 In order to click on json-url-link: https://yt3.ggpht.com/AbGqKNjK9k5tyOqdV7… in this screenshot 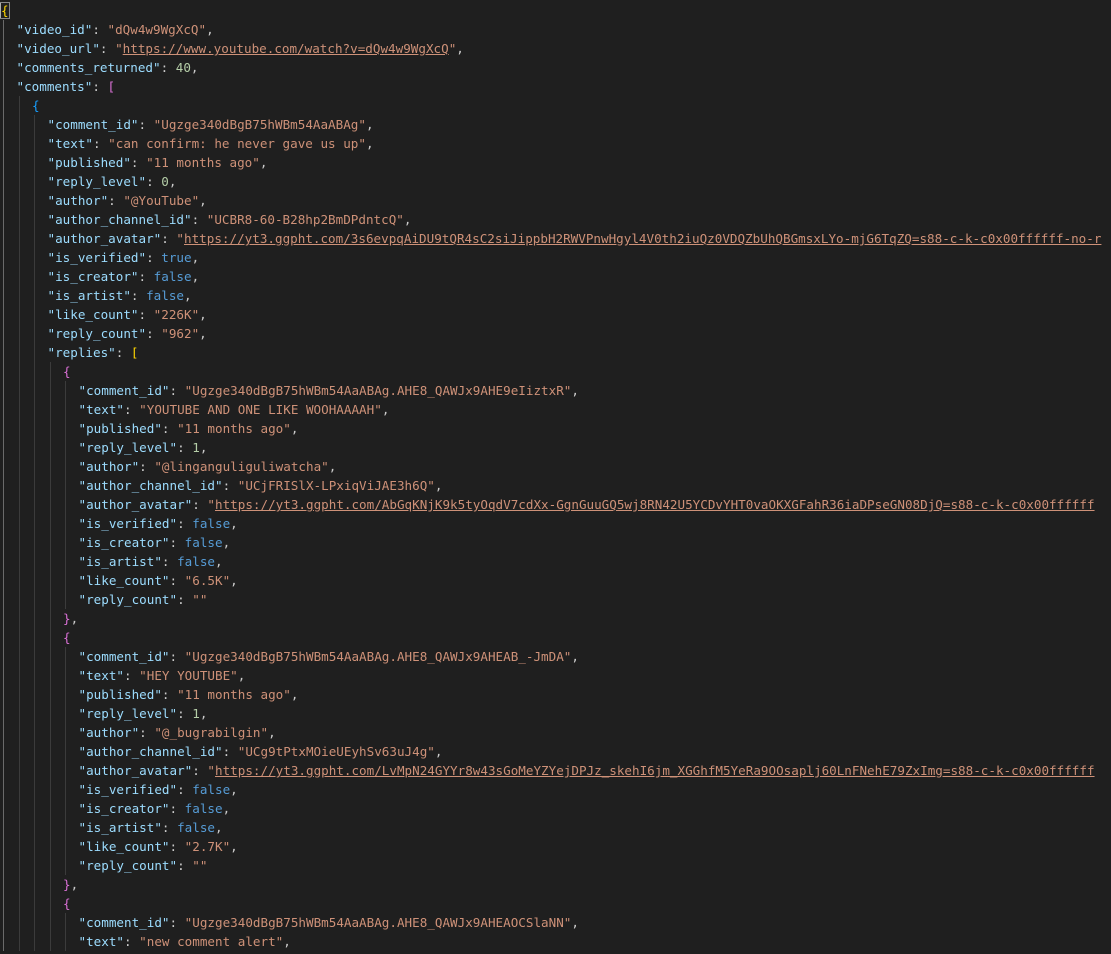, I will do `click(655, 504)`.